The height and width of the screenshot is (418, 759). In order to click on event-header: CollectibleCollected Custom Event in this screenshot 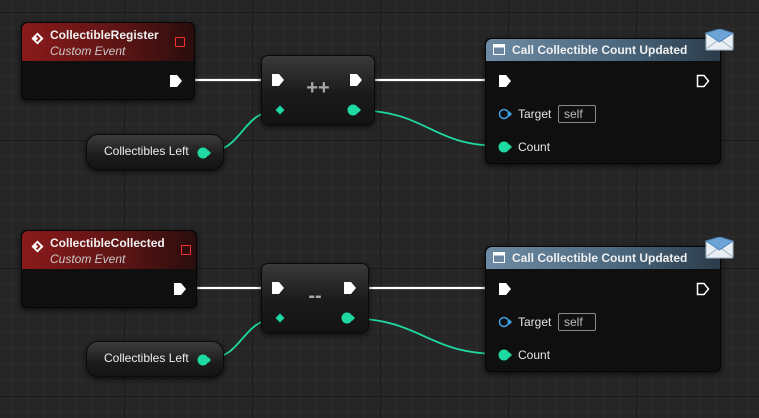, I will do `click(109, 250)`.